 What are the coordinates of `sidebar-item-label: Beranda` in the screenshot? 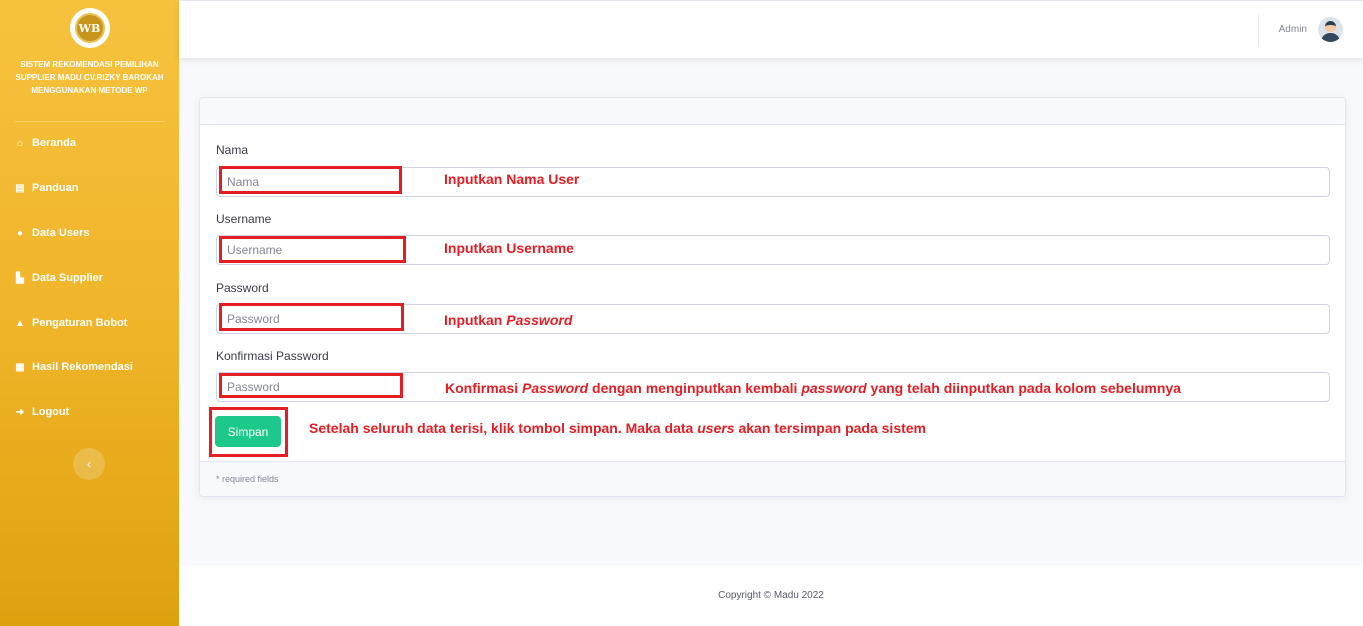 It's located at (54, 143).